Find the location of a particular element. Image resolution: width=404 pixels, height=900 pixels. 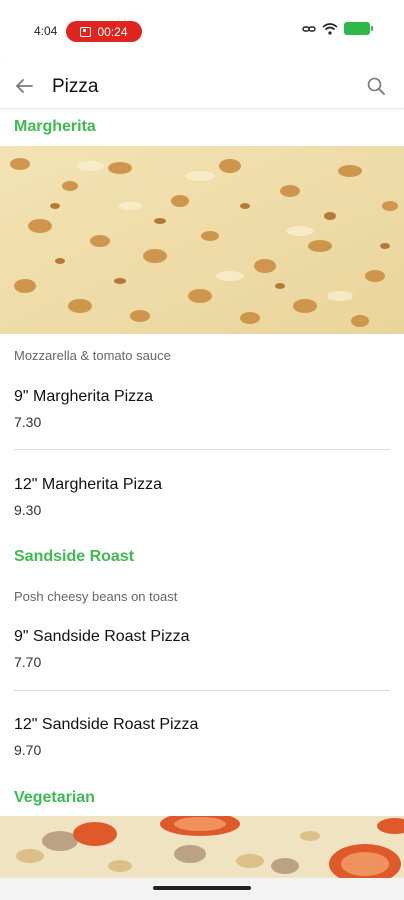

section-title-margherita: Margherita is located at coordinates (55, 126).